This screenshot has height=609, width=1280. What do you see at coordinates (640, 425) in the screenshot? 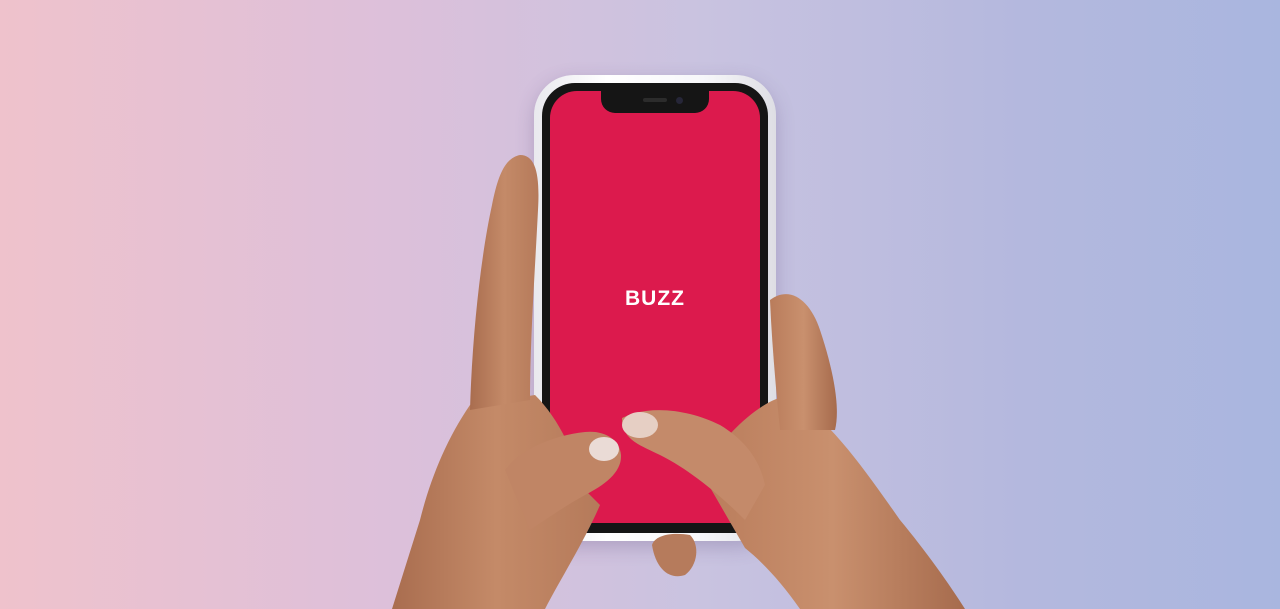
I see `right-thumbnail` at bounding box center [640, 425].